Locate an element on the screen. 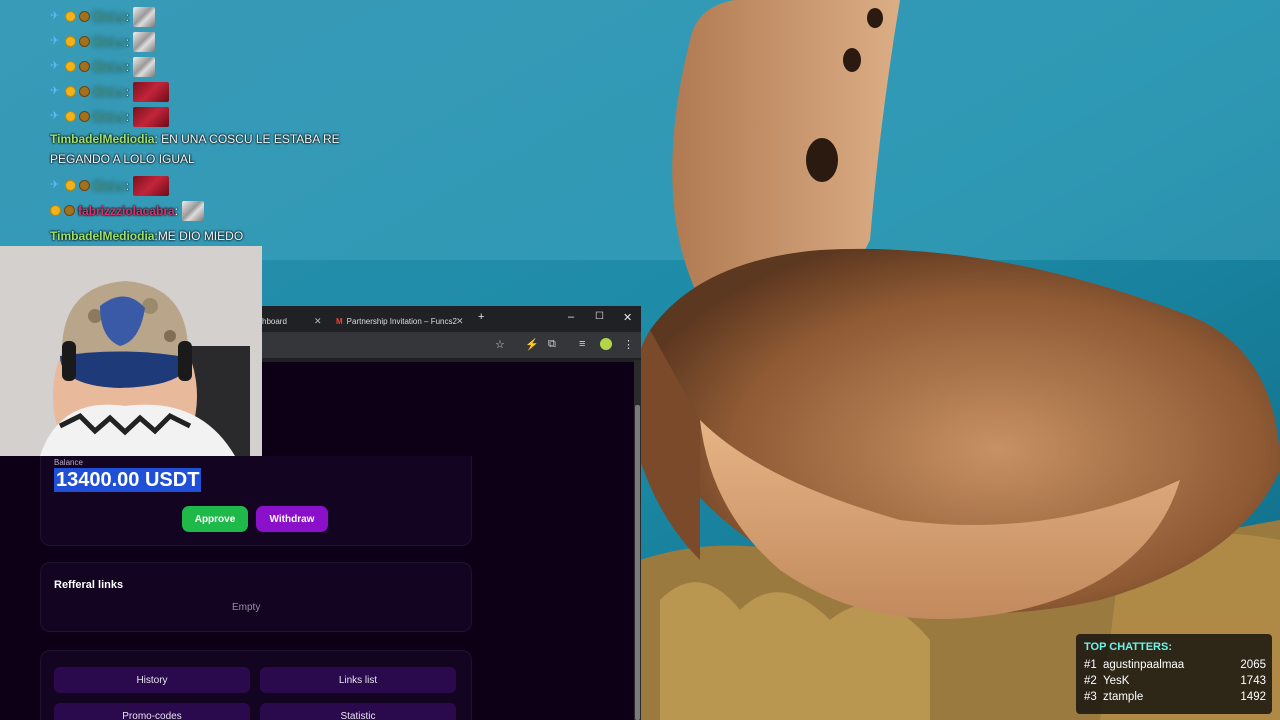 This screenshot has height=720, width=1280. chat-message: TimbadelMediodia: ME DIO MIEDO is located at coordinates (200, 235).